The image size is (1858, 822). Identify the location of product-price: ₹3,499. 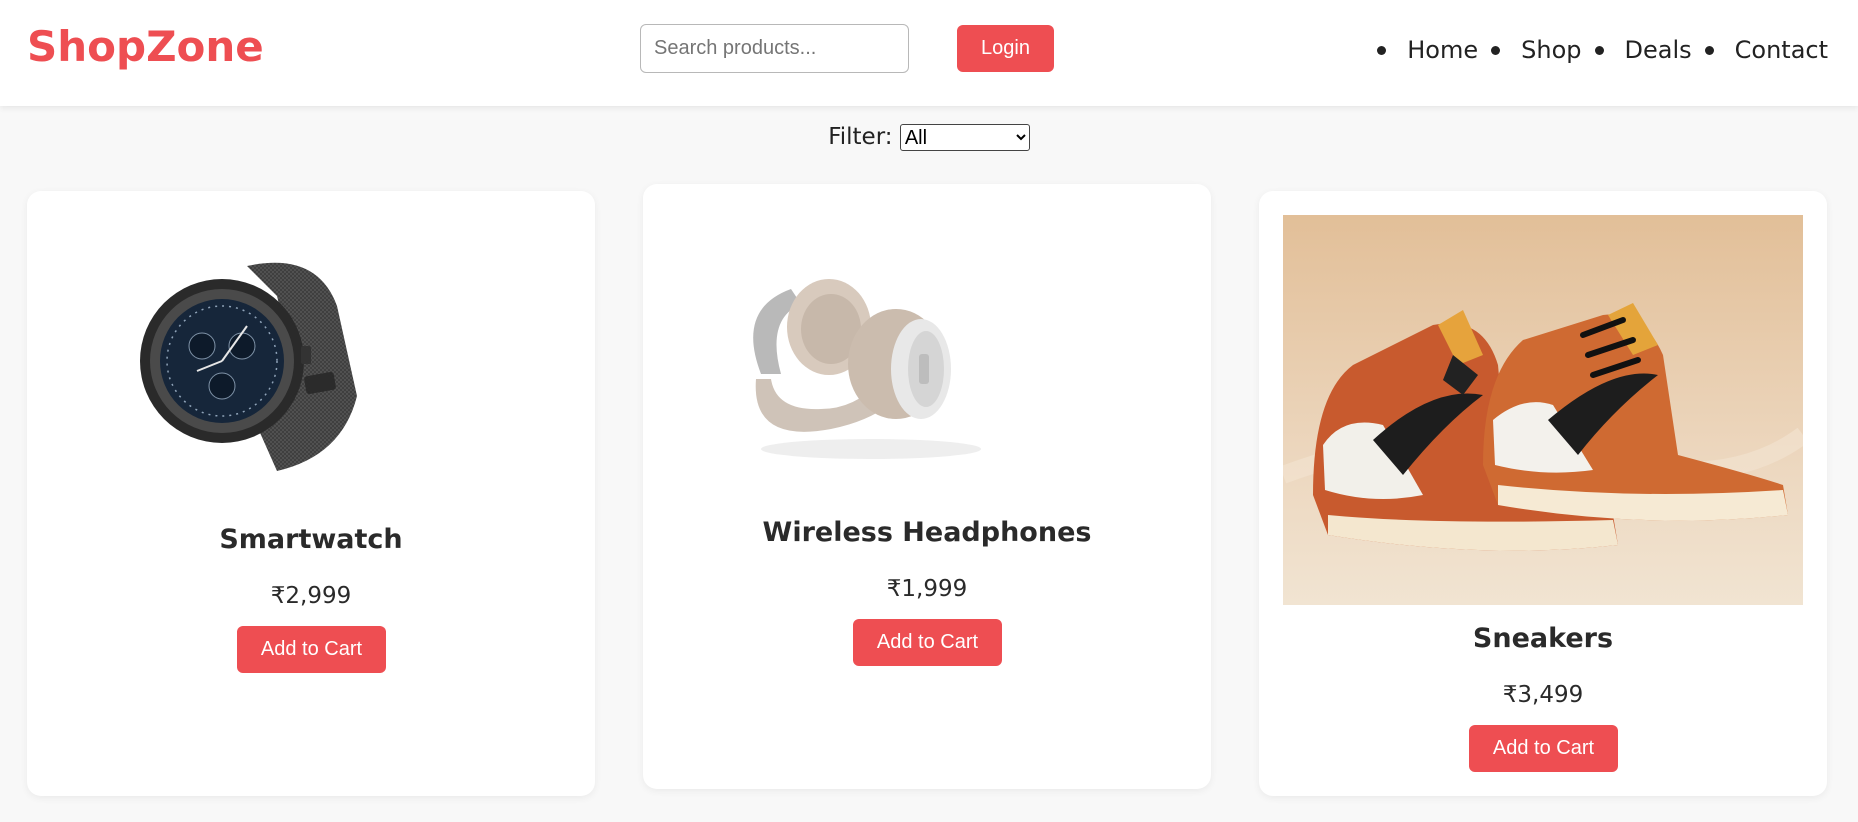
(1543, 695).